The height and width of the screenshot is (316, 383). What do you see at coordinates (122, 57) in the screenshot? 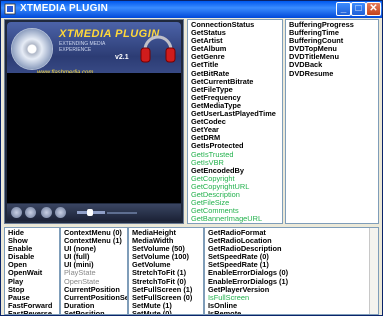
I see `banner-version: v2.1` at bounding box center [122, 57].